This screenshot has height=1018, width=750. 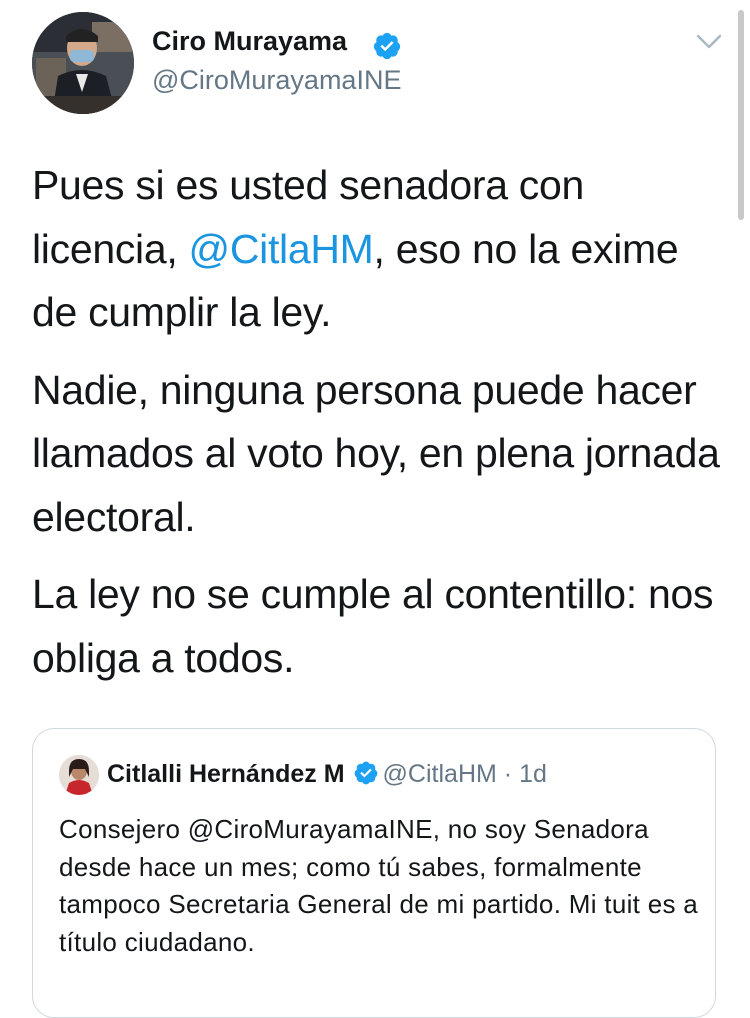 What do you see at coordinates (276, 80) in the screenshot?
I see `author-handle: @CiroMurayamaINE` at bounding box center [276, 80].